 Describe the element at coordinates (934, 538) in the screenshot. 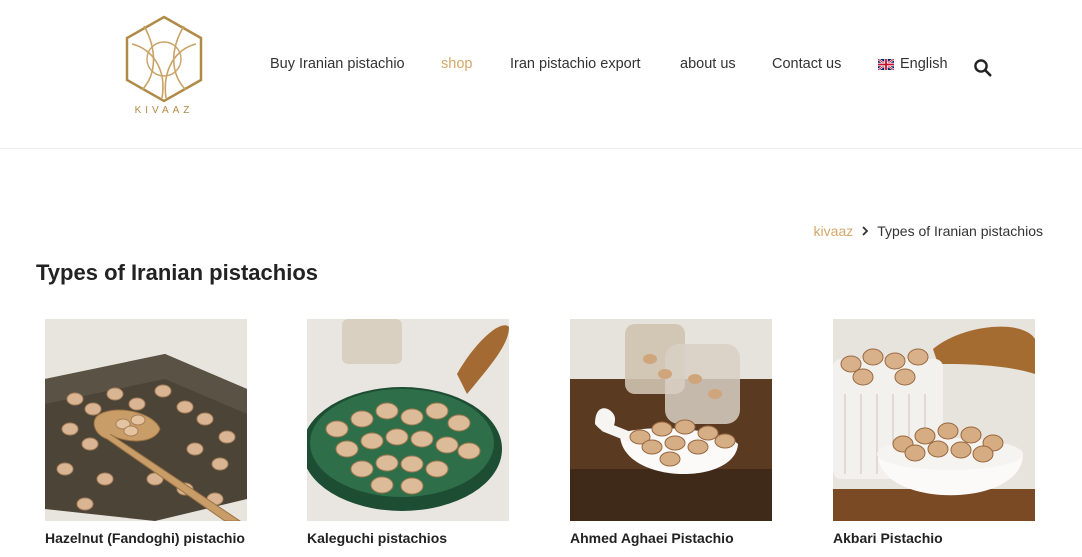

I see `product-name: Akbari Pistachio` at that location.